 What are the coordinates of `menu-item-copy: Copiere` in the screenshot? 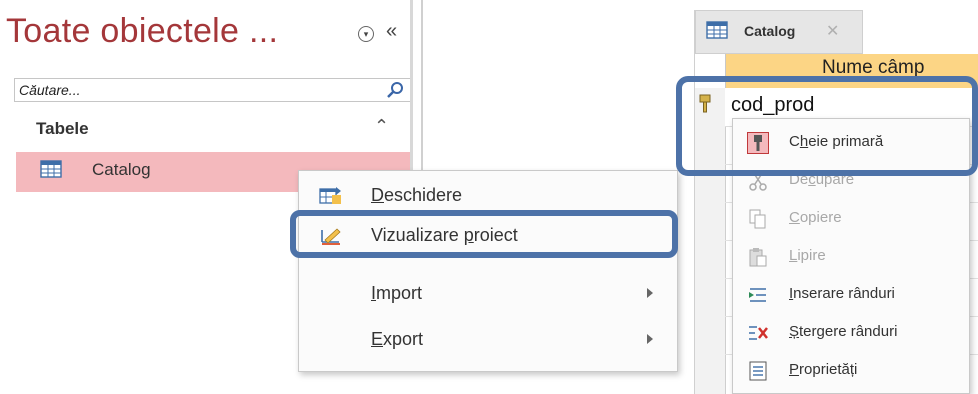 It's located at (851, 218).